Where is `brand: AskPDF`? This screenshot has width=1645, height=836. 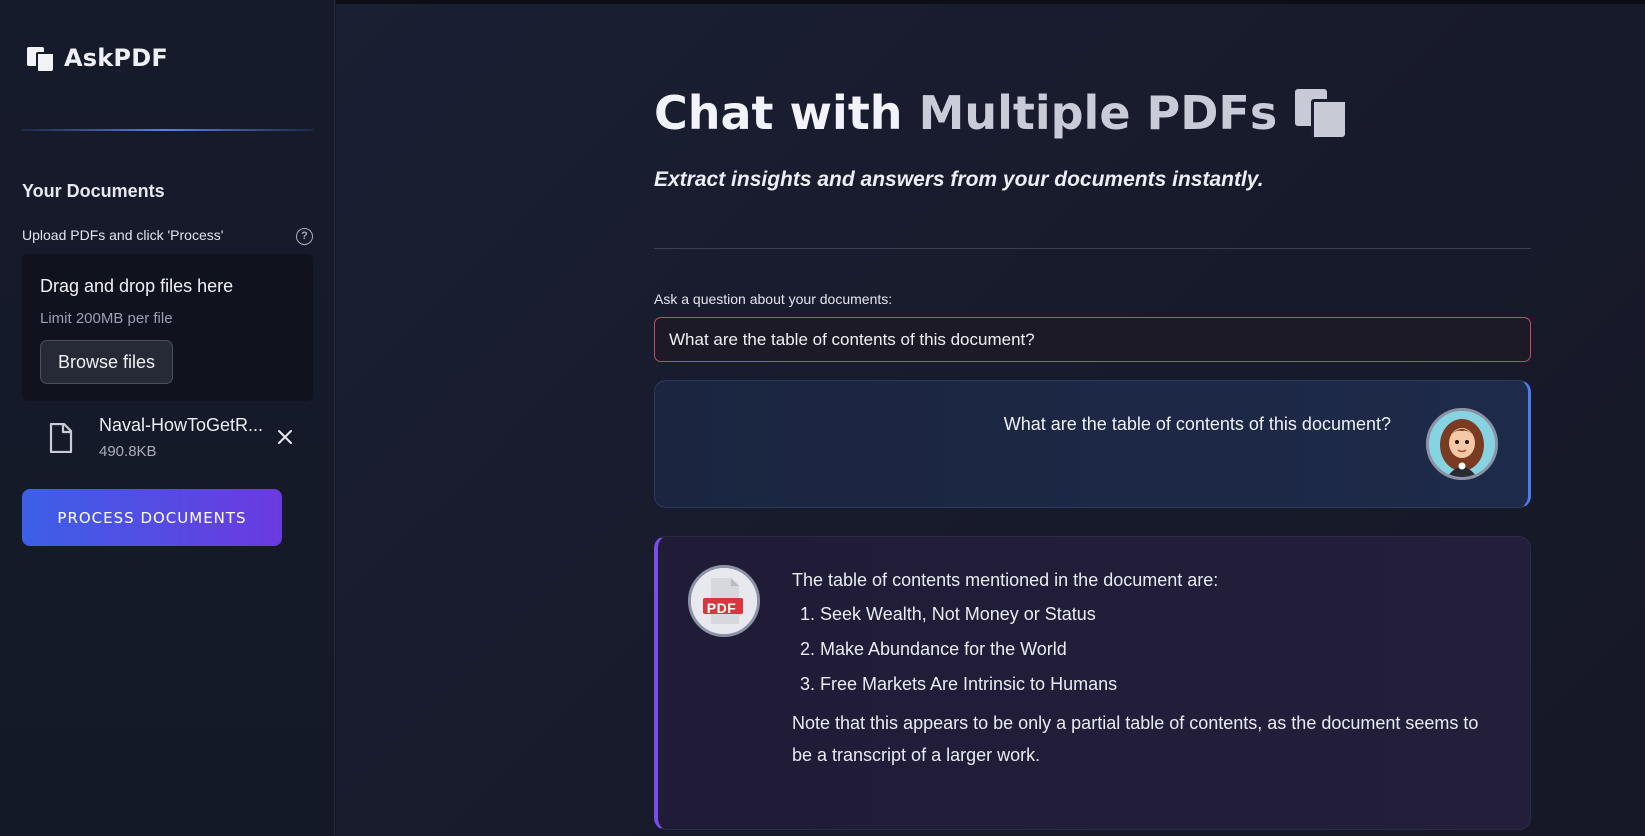 brand: AskPDF is located at coordinates (97, 58).